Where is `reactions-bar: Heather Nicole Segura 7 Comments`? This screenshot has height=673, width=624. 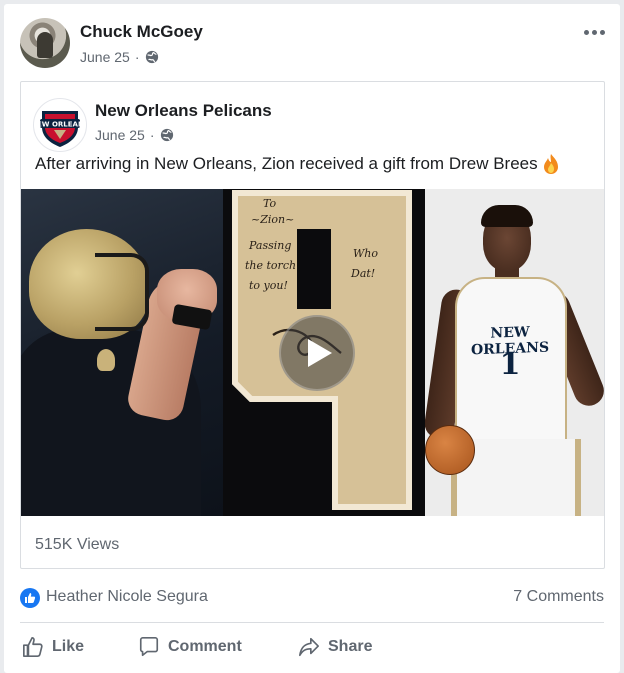 reactions-bar: Heather Nicole Segura 7 Comments is located at coordinates (312, 598).